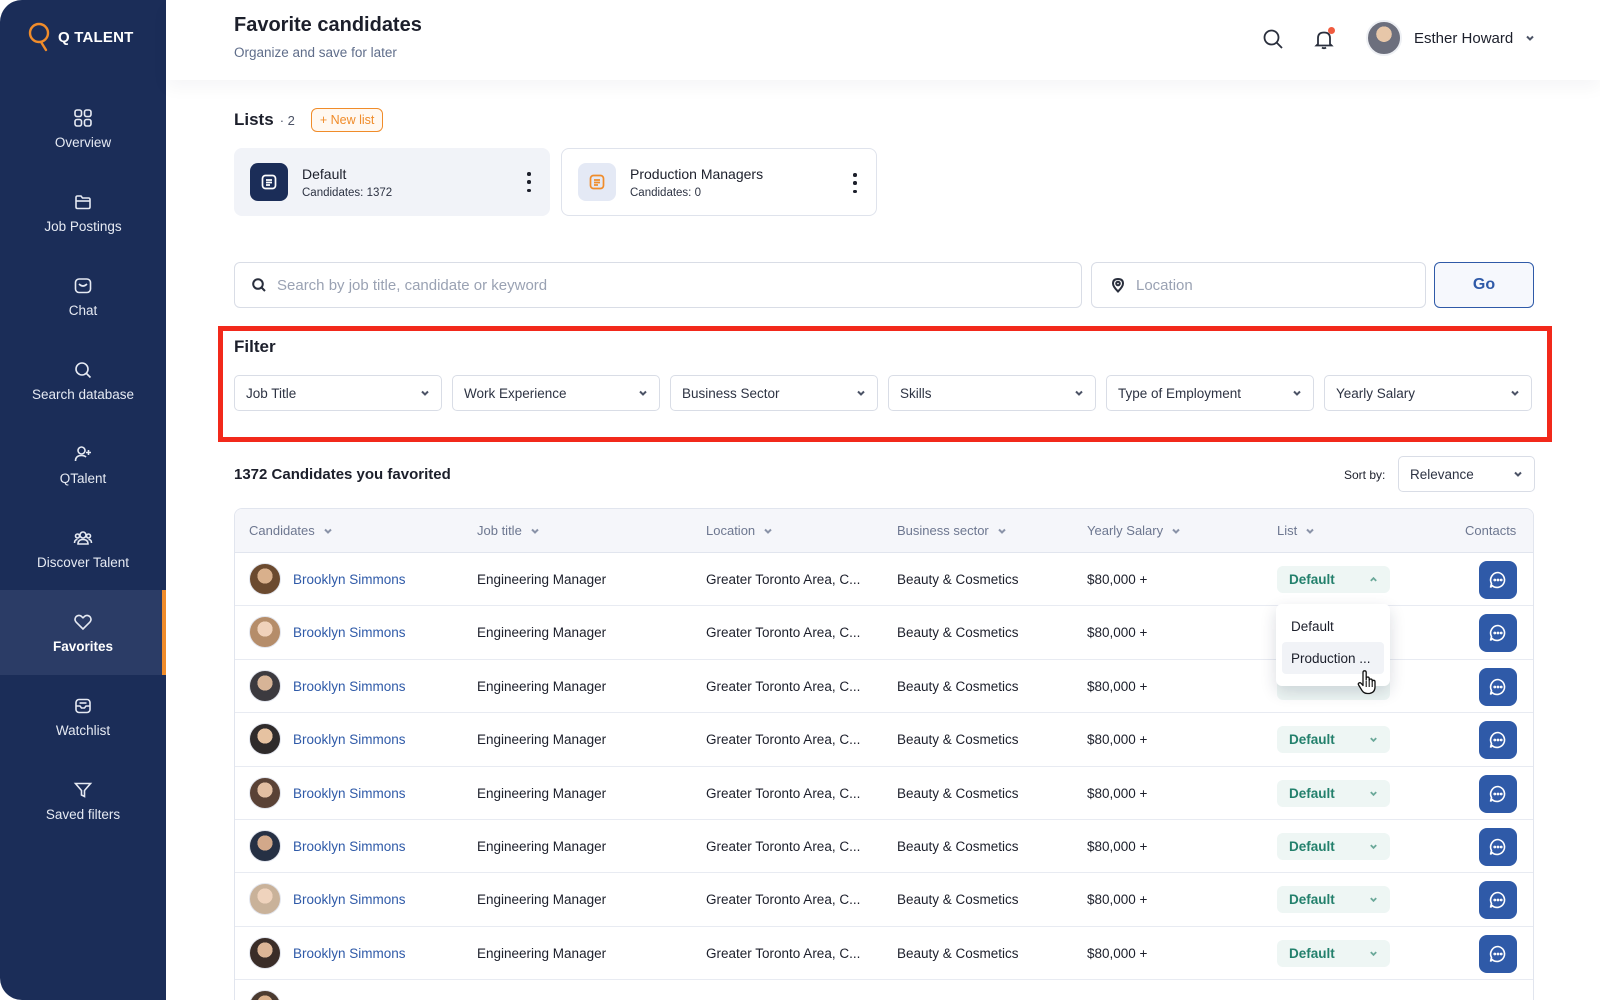  What do you see at coordinates (83, 212) in the screenshot?
I see `sidebar-item-job-postings: Job Postings` at bounding box center [83, 212].